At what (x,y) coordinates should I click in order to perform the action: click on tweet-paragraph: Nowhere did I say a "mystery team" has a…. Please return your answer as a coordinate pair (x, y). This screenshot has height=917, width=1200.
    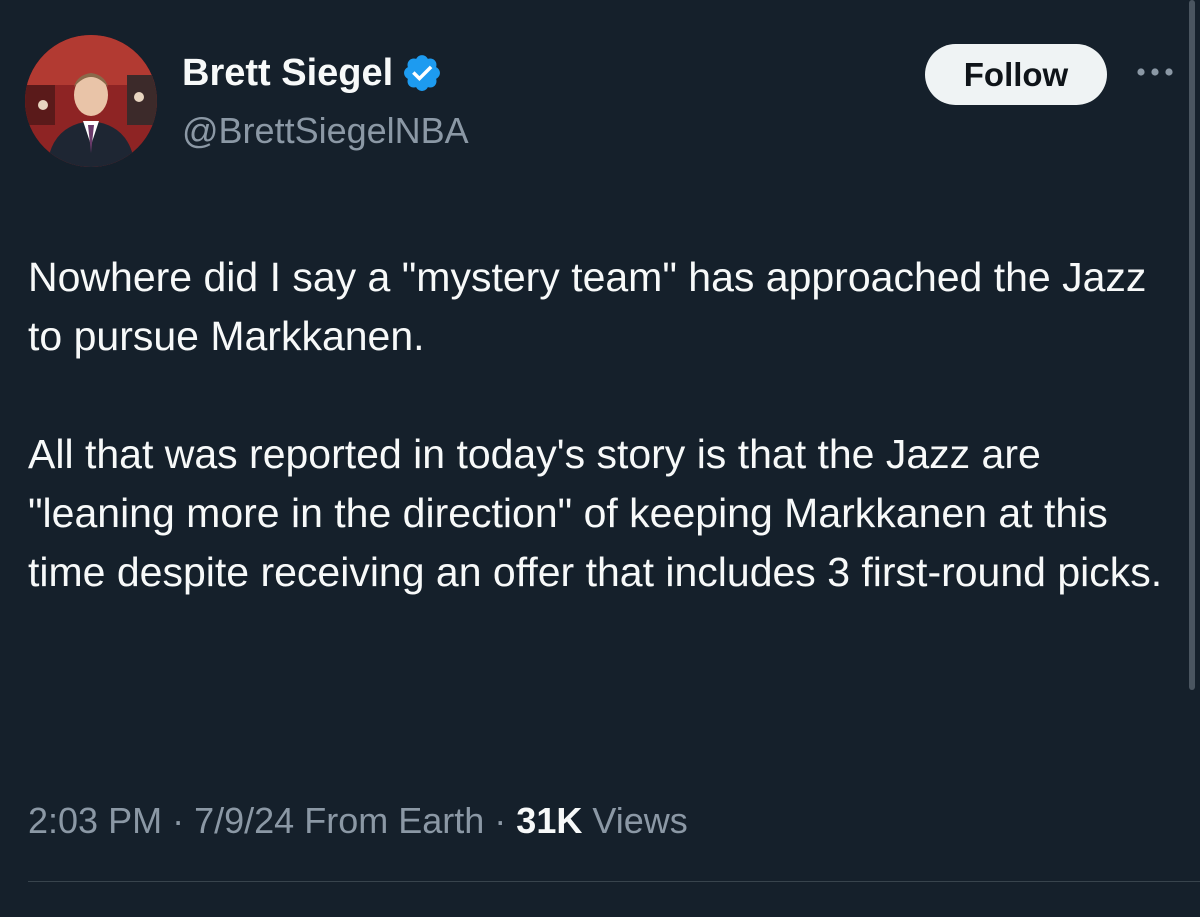
    Looking at the image, I should click on (587, 306).